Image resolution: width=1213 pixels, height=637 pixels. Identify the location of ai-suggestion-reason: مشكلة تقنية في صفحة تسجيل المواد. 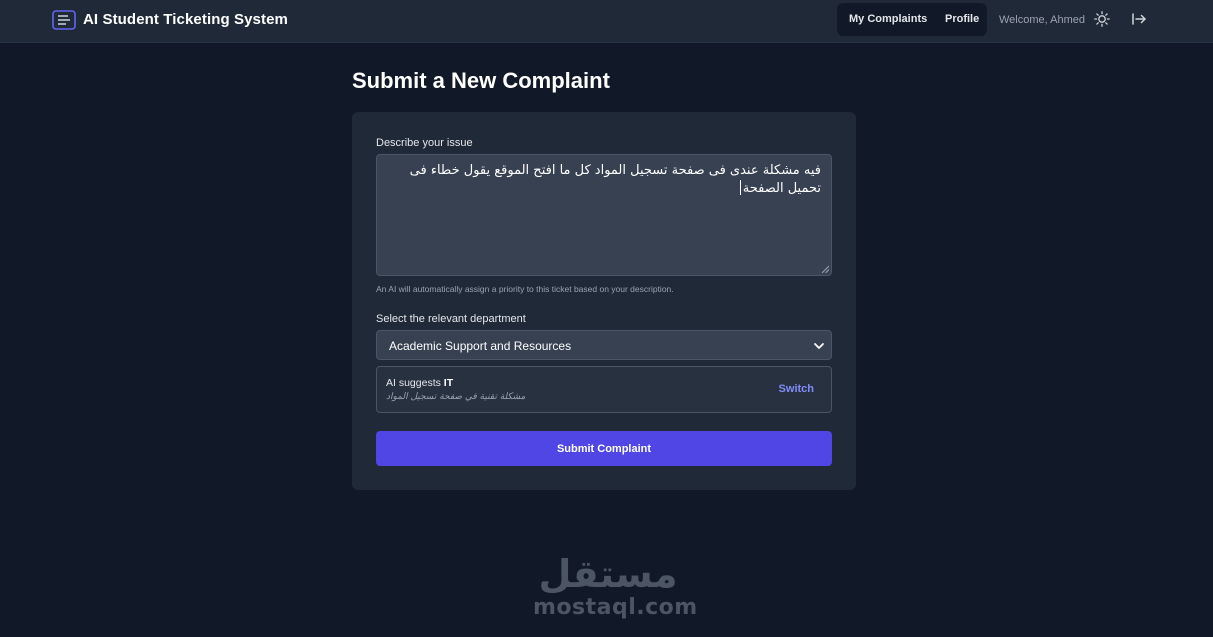
(456, 397).